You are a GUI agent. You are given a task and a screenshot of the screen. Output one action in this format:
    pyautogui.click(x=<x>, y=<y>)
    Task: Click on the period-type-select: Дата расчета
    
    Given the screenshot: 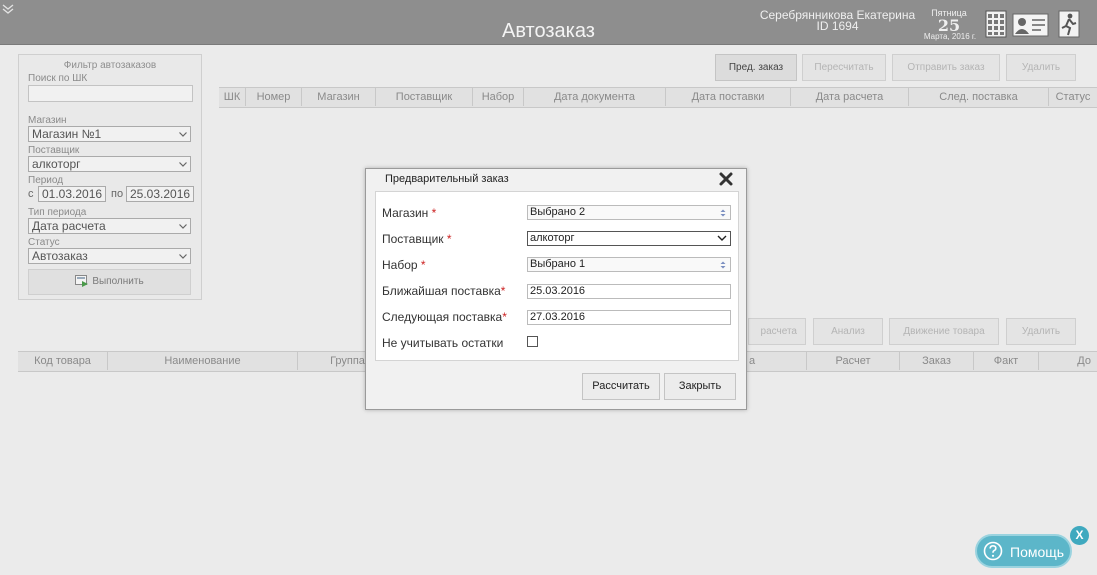 What is the action you would take?
    pyautogui.click(x=109, y=226)
    